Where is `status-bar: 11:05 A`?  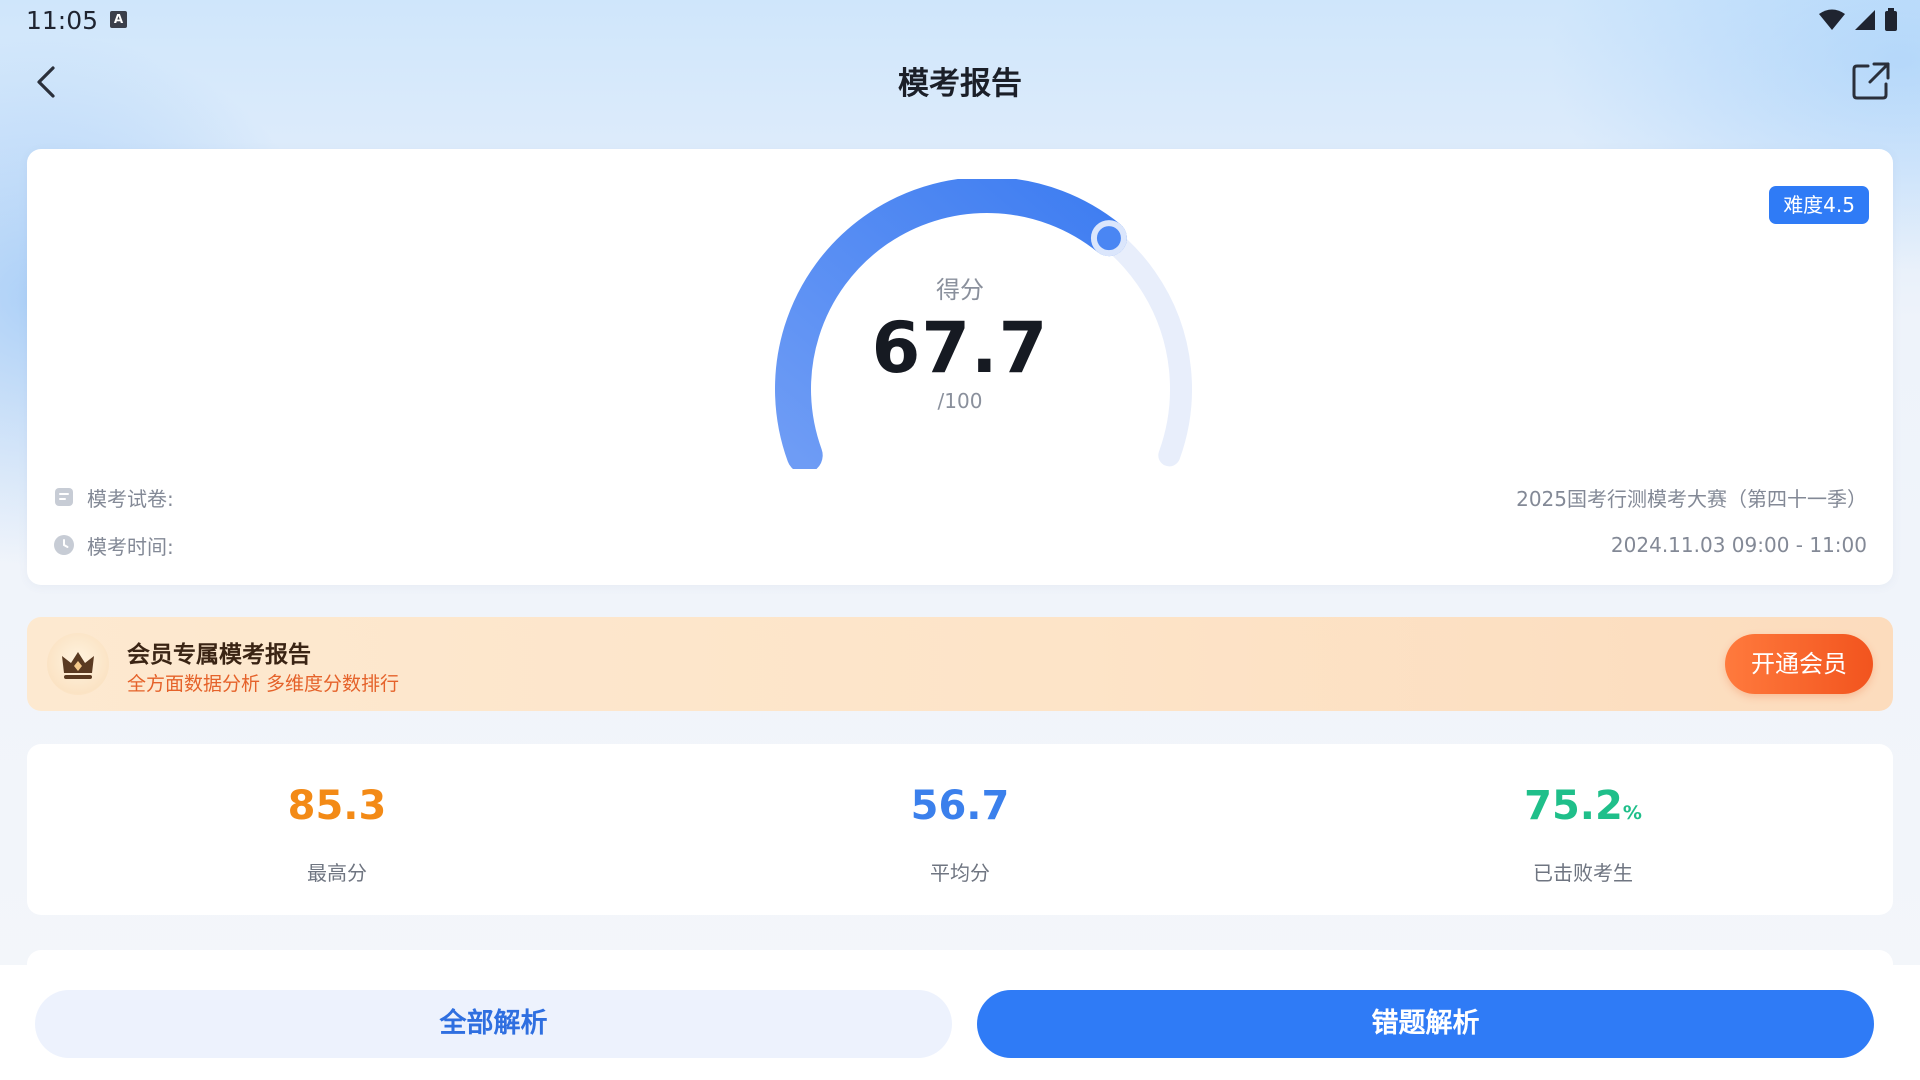 status-bar: 11:05 A is located at coordinates (960, 21).